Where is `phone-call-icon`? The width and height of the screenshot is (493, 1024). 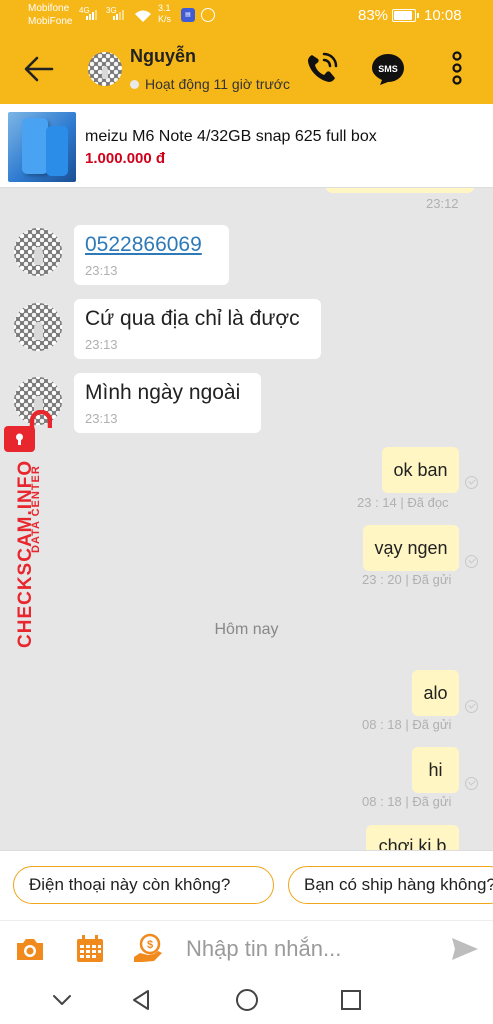 phone-call-icon is located at coordinates (322, 68).